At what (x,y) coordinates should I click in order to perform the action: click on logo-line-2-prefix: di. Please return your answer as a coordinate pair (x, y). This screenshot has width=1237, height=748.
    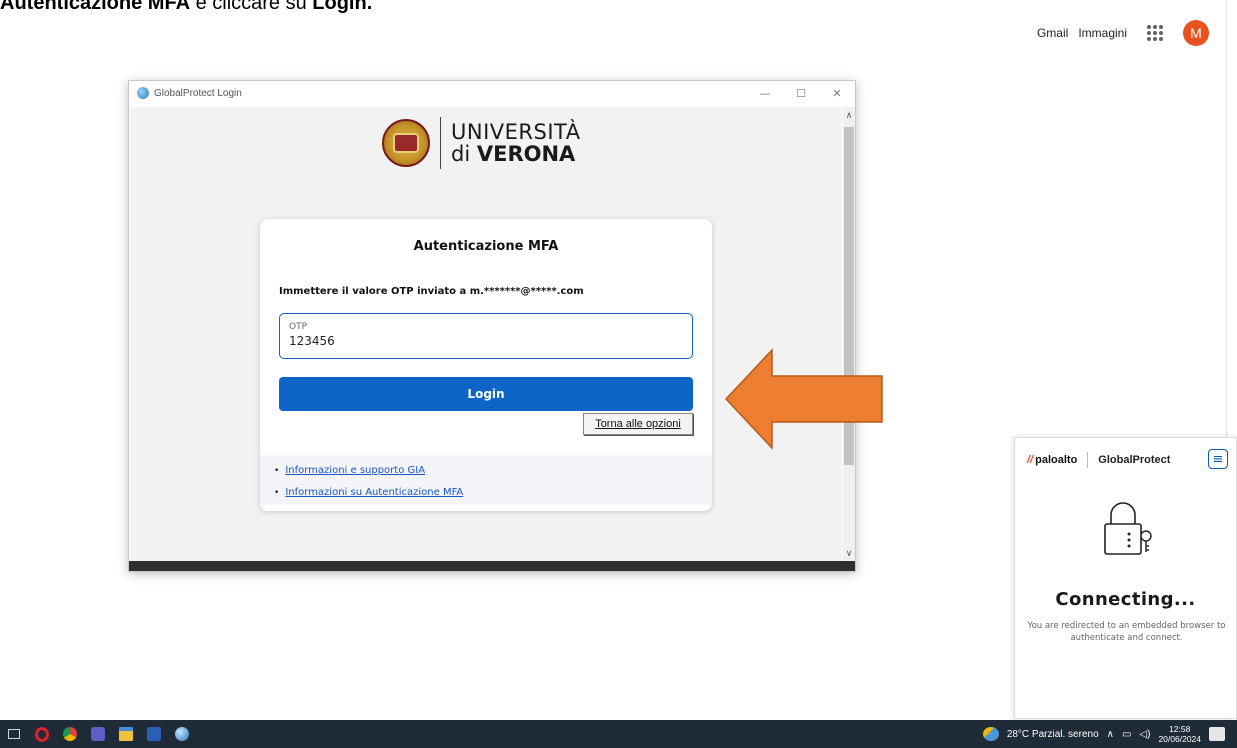
    Looking at the image, I should click on (464, 154).